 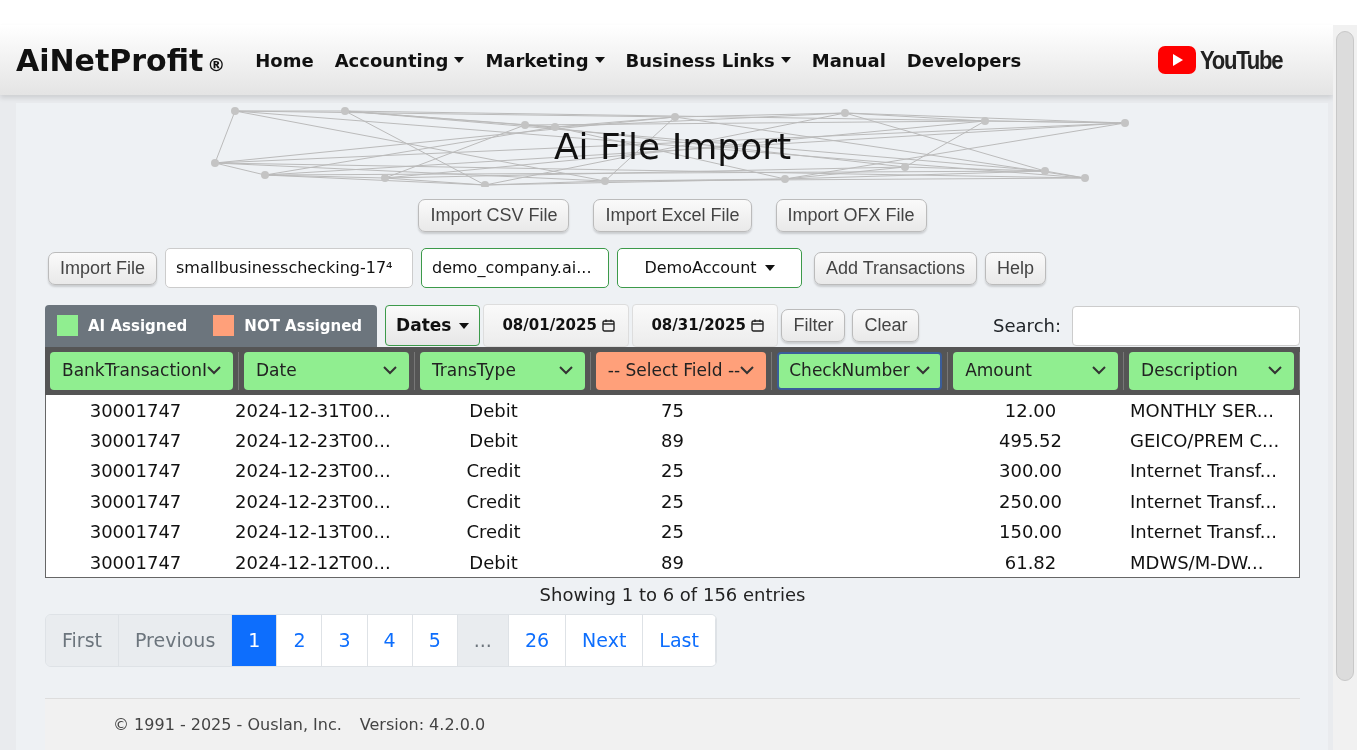 What do you see at coordinates (1030, 440) in the screenshot?
I see `table-cell-text: 495.52` at bounding box center [1030, 440].